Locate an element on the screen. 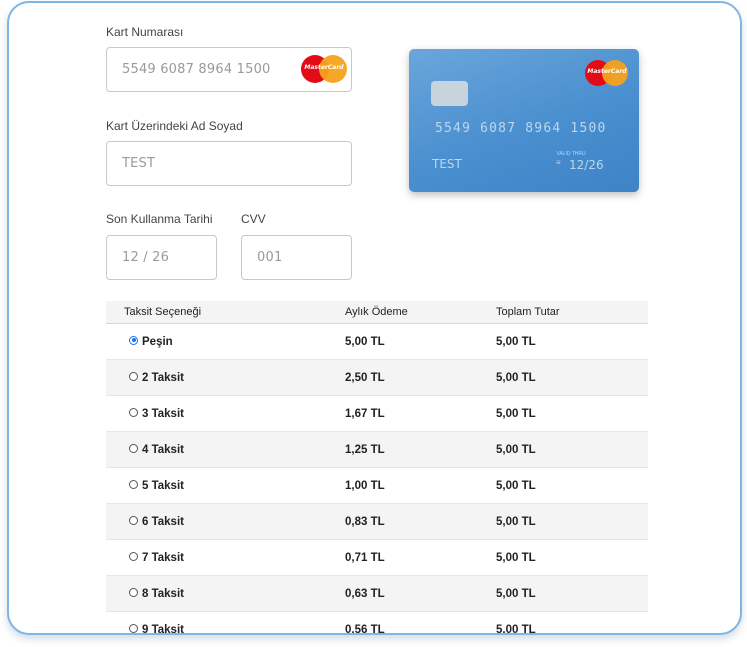 The width and height of the screenshot is (747, 647). installment-row: 6 Taksit 0,83 TL 5,00 TL is located at coordinates (377, 521).